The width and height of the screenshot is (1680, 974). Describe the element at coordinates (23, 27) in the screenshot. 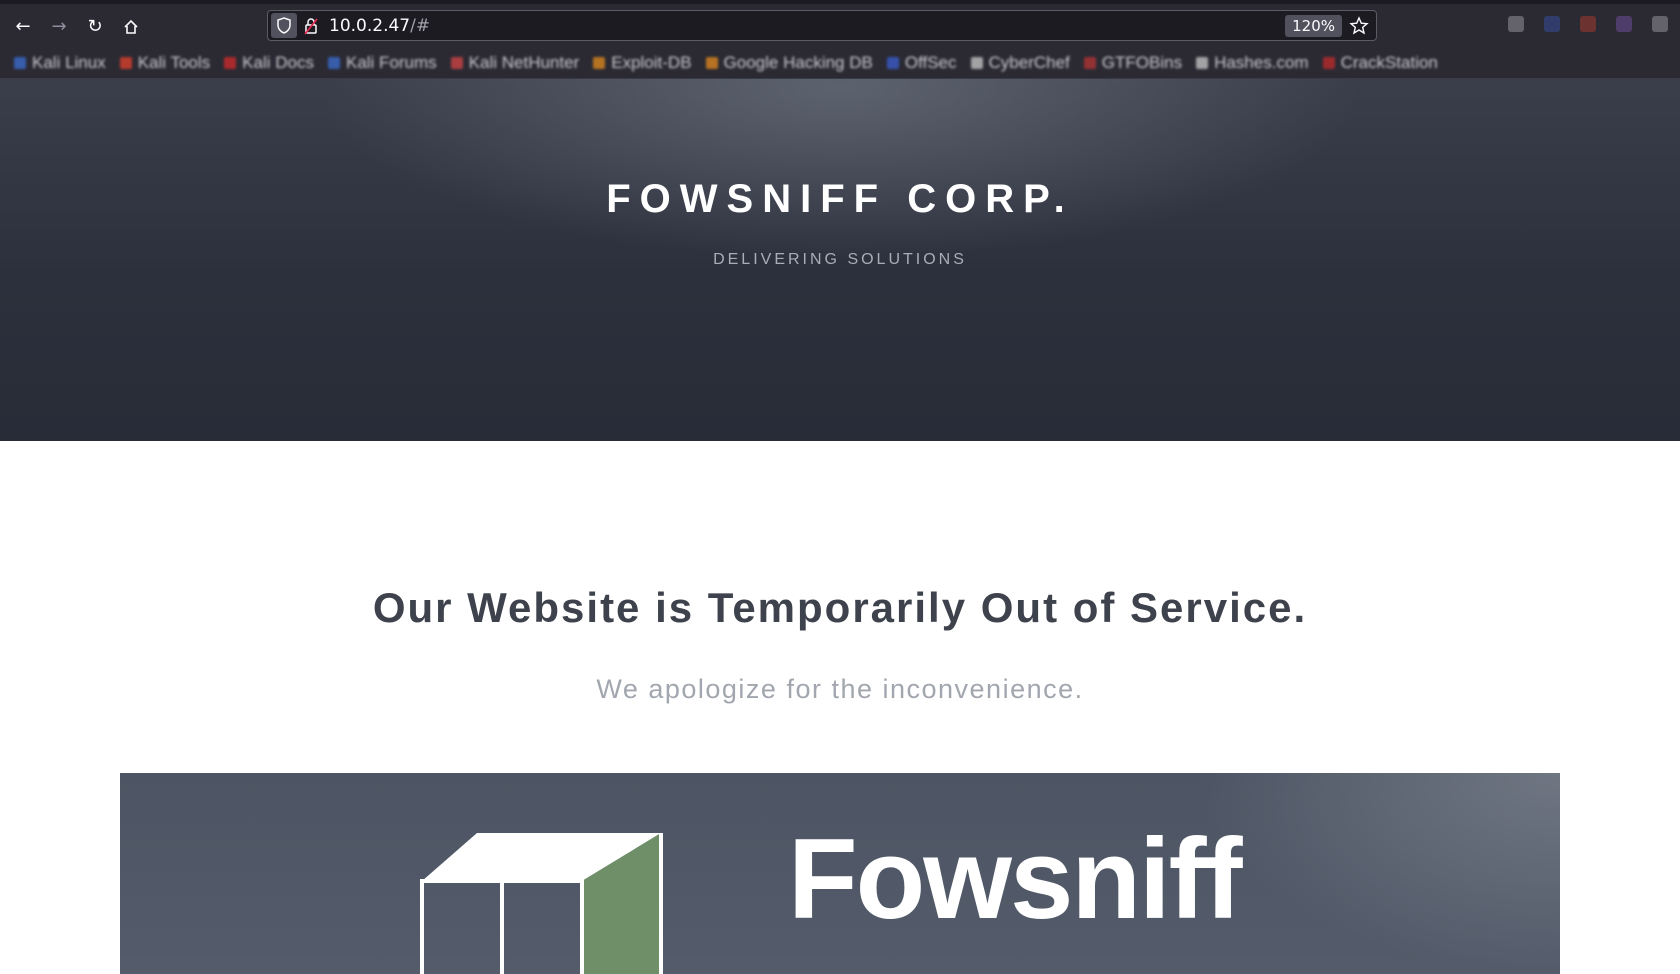

I see `back-button: ←` at that location.